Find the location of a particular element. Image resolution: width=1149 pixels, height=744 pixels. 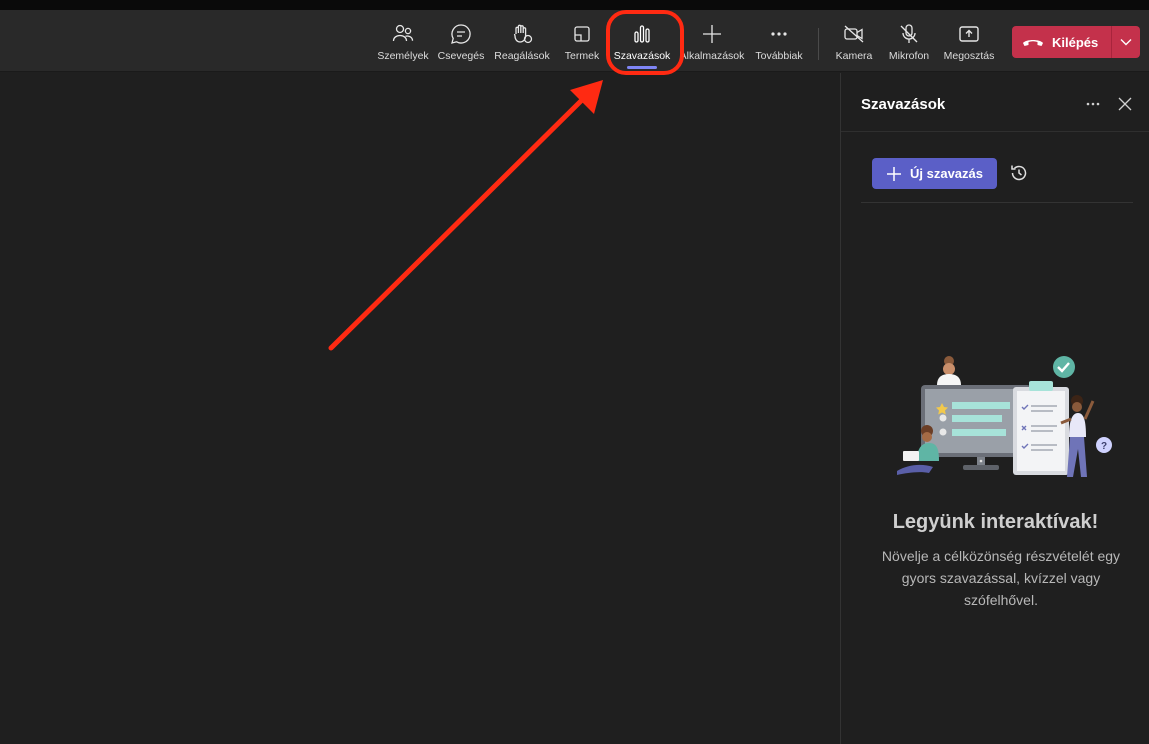

chevron-down-icon is located at coordinates (1126, 42).